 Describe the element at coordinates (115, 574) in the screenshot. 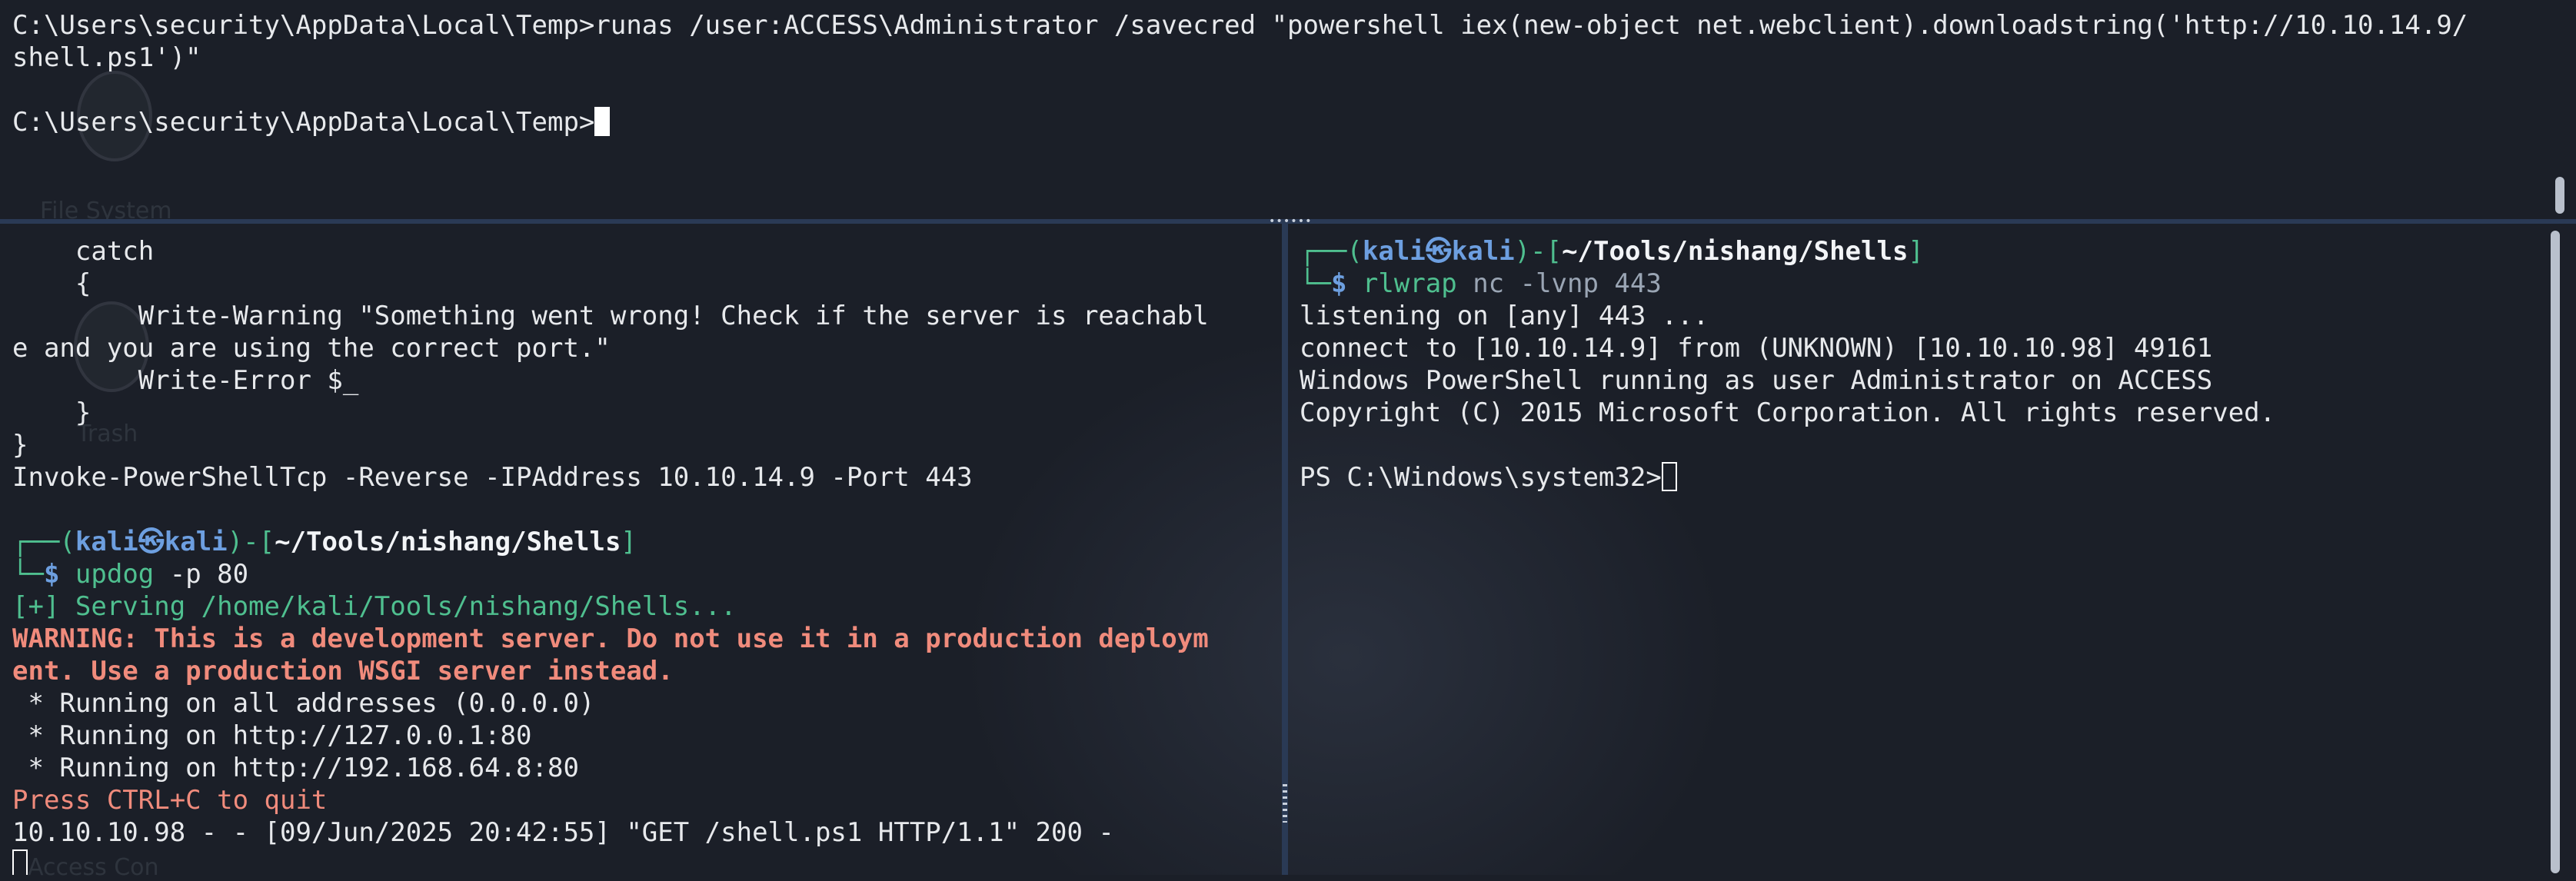

I see `terminal-text: updog` at that location.